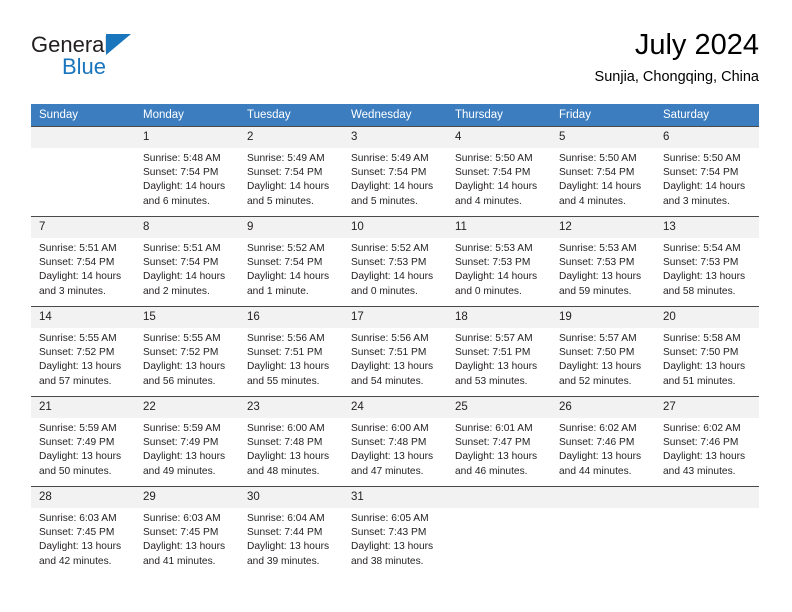 Image resolution: width=792 pixels, height=612 pixels. Describe the element at coordinates (592, 201) in the screenshot. I see `daylight-text-line2: and 4 minutes.` at that location.